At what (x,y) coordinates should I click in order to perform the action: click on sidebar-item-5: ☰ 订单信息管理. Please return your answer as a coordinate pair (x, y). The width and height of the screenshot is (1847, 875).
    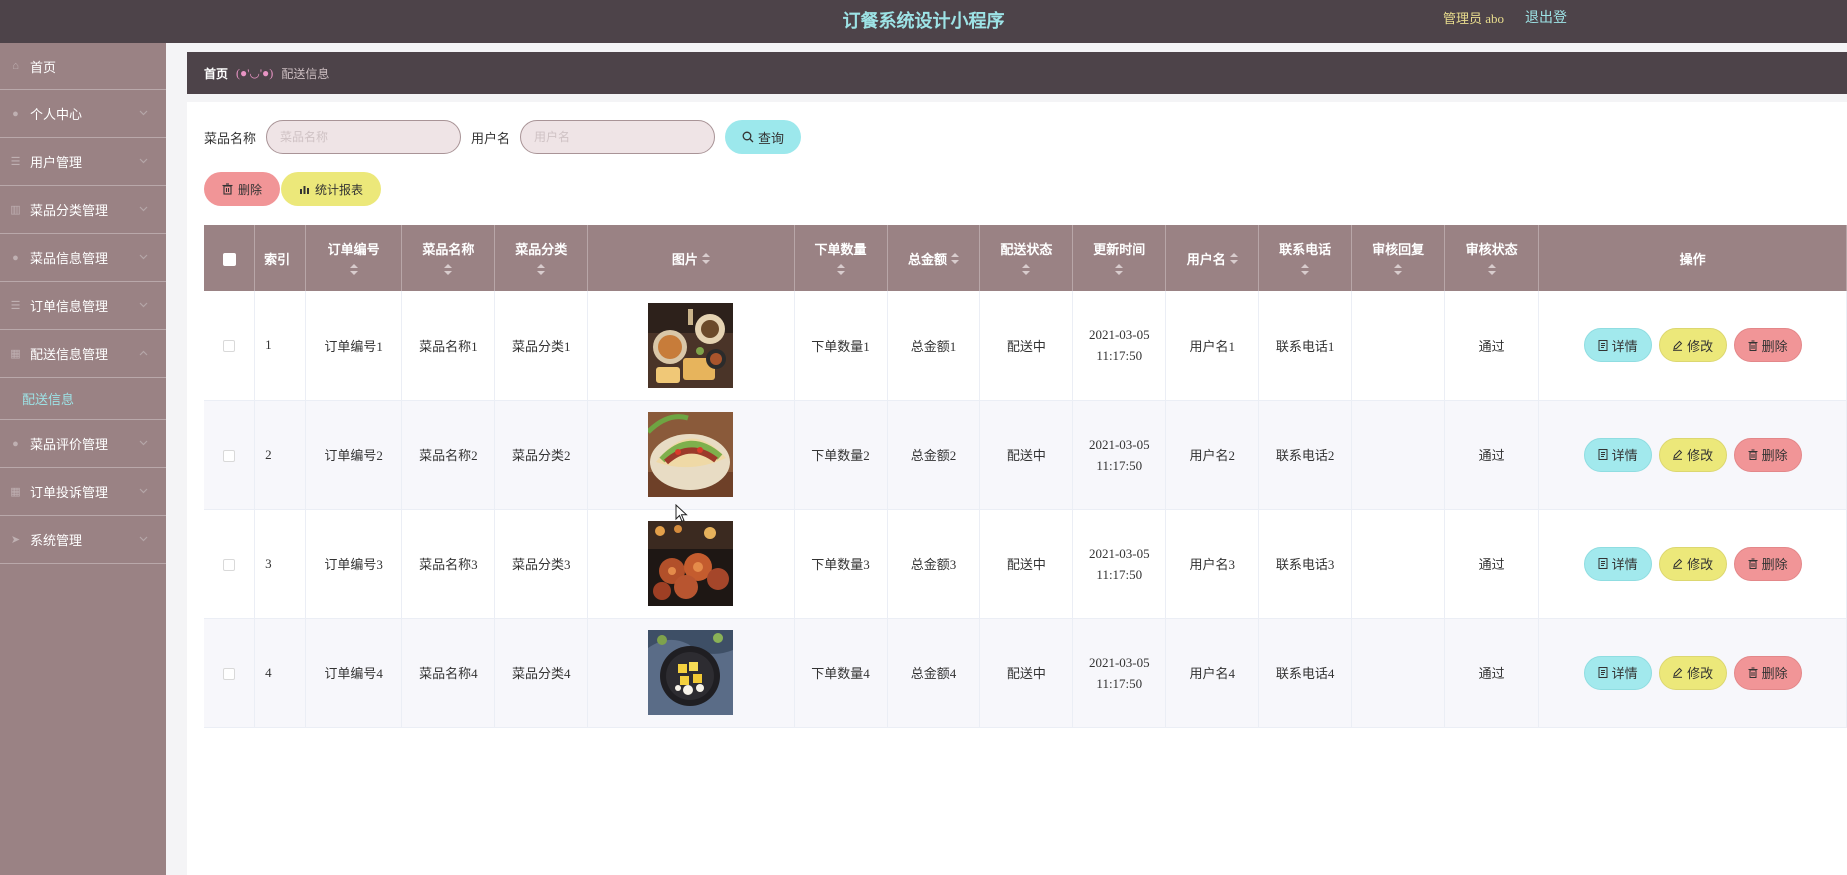
    Looking at the image, I should click on (83, 306).